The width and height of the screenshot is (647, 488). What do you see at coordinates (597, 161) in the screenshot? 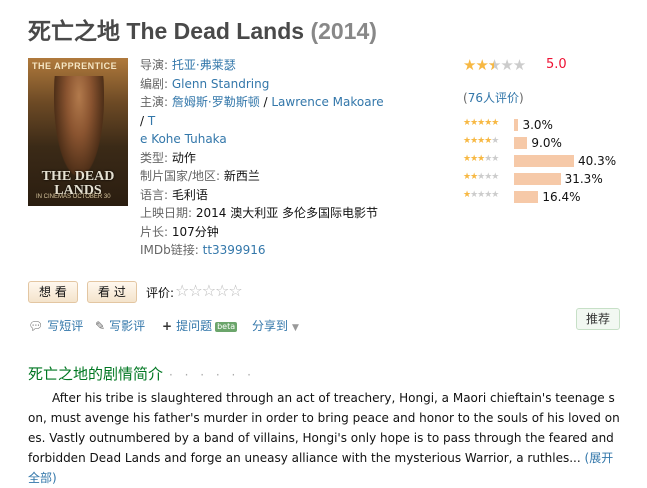
I see `rating-percent: 40.3%` at bounding box center [597, 161].